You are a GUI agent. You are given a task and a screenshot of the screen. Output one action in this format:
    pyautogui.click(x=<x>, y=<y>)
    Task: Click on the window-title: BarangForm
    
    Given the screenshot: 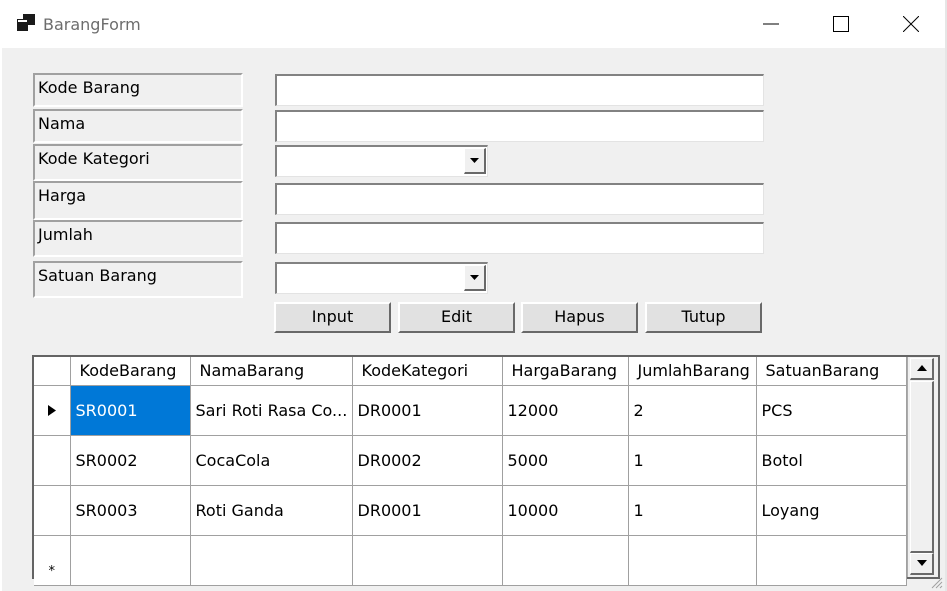 What is the action you would take?
    pyautogui.click(x=92, y=24)
    